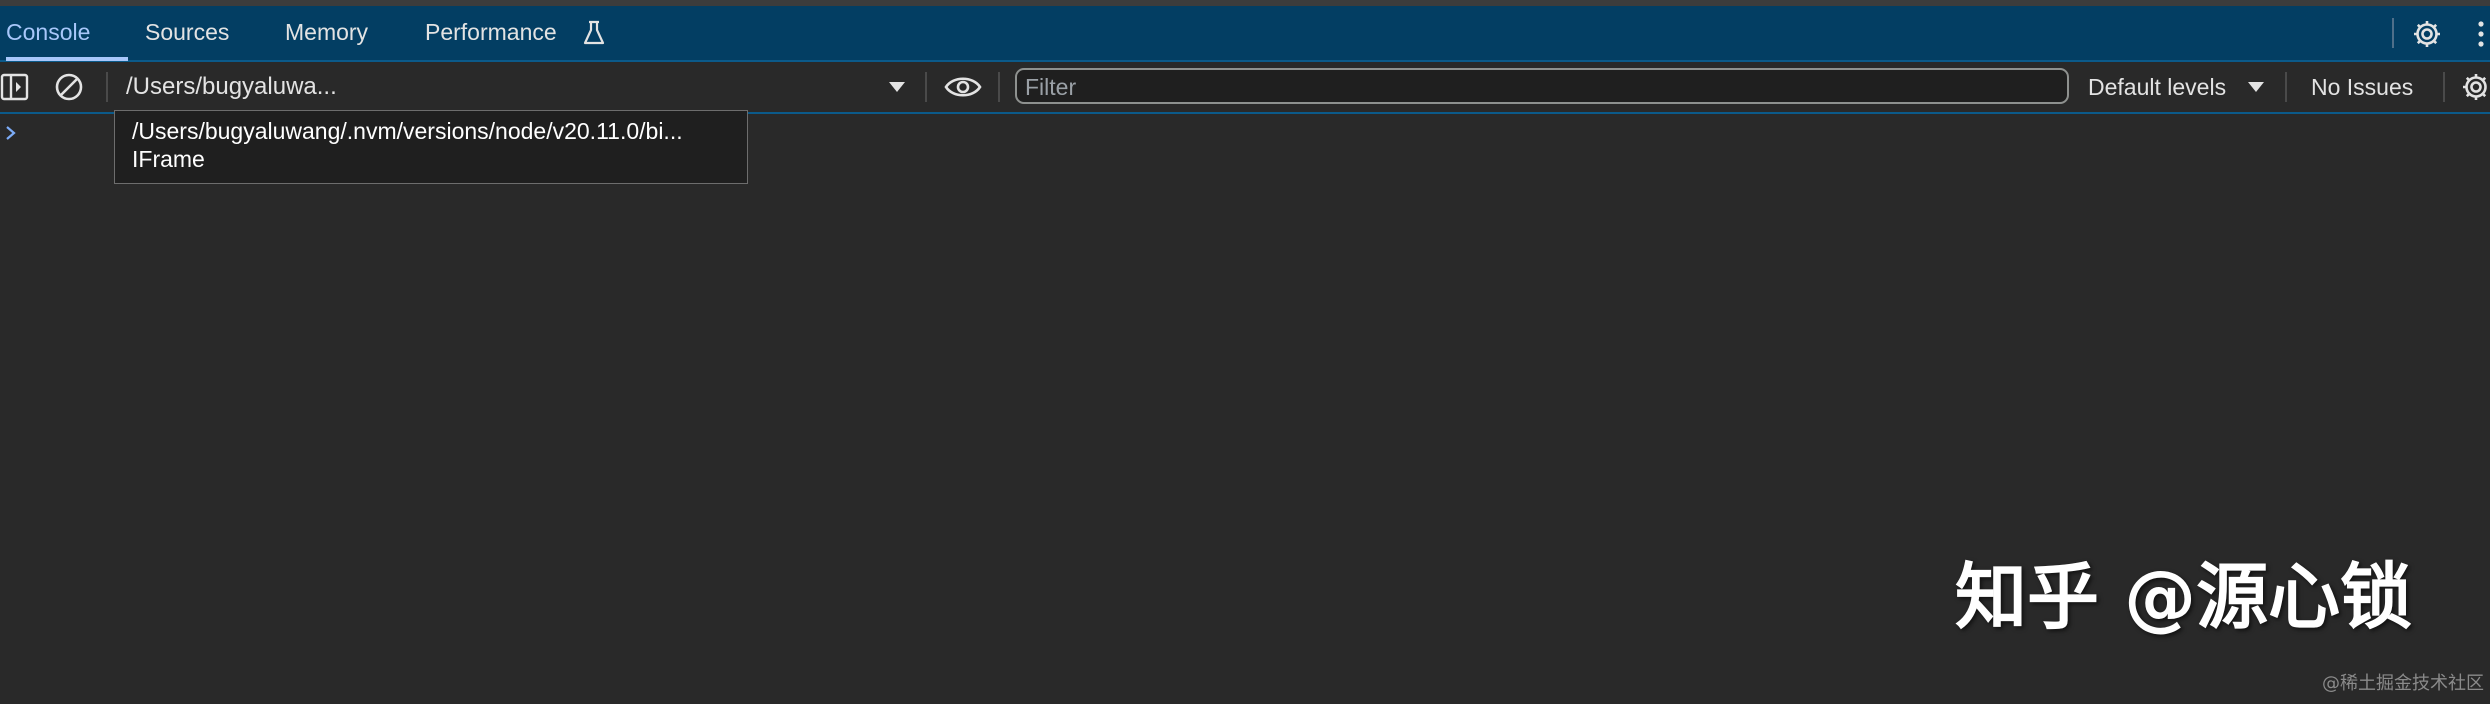 The image size is (2490, 704). I want to click on tab-sources-label: Sources, so click(187, 32).